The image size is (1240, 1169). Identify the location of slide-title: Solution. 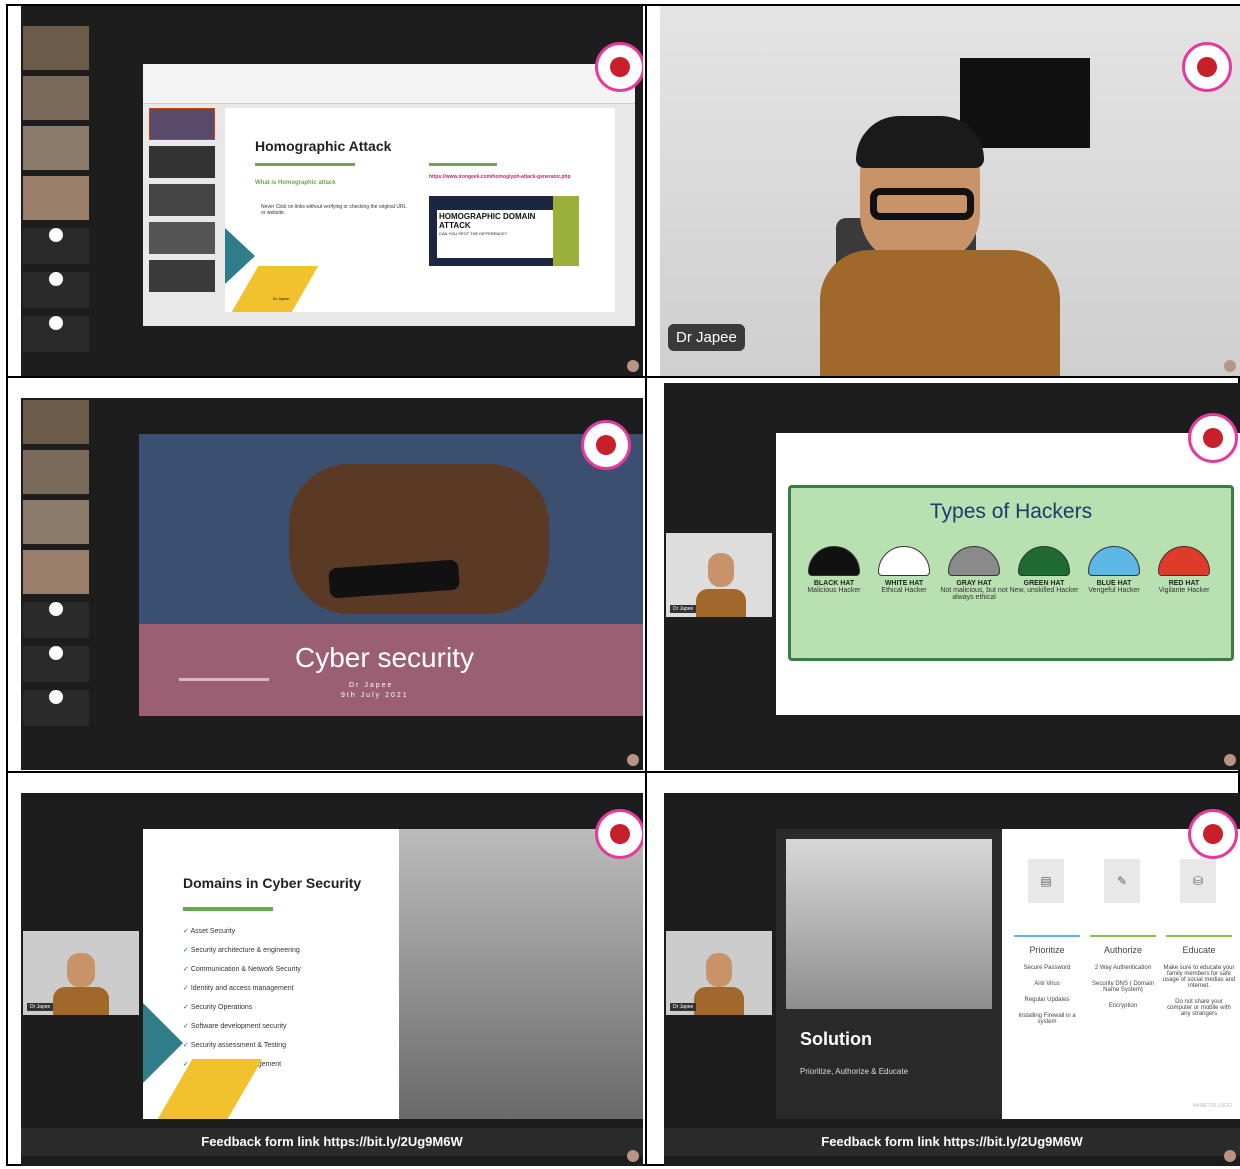
(836, 1039).